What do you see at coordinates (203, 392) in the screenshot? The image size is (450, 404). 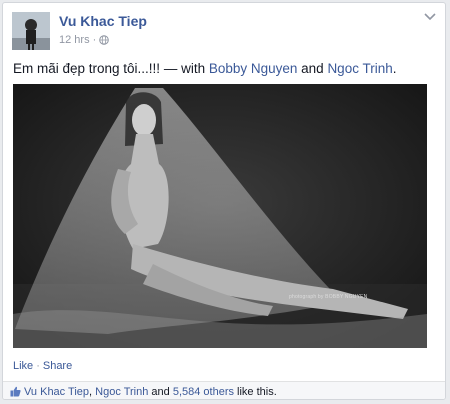 I see `others-likes-link: 5,584 others` at bounding box center [203, 392].